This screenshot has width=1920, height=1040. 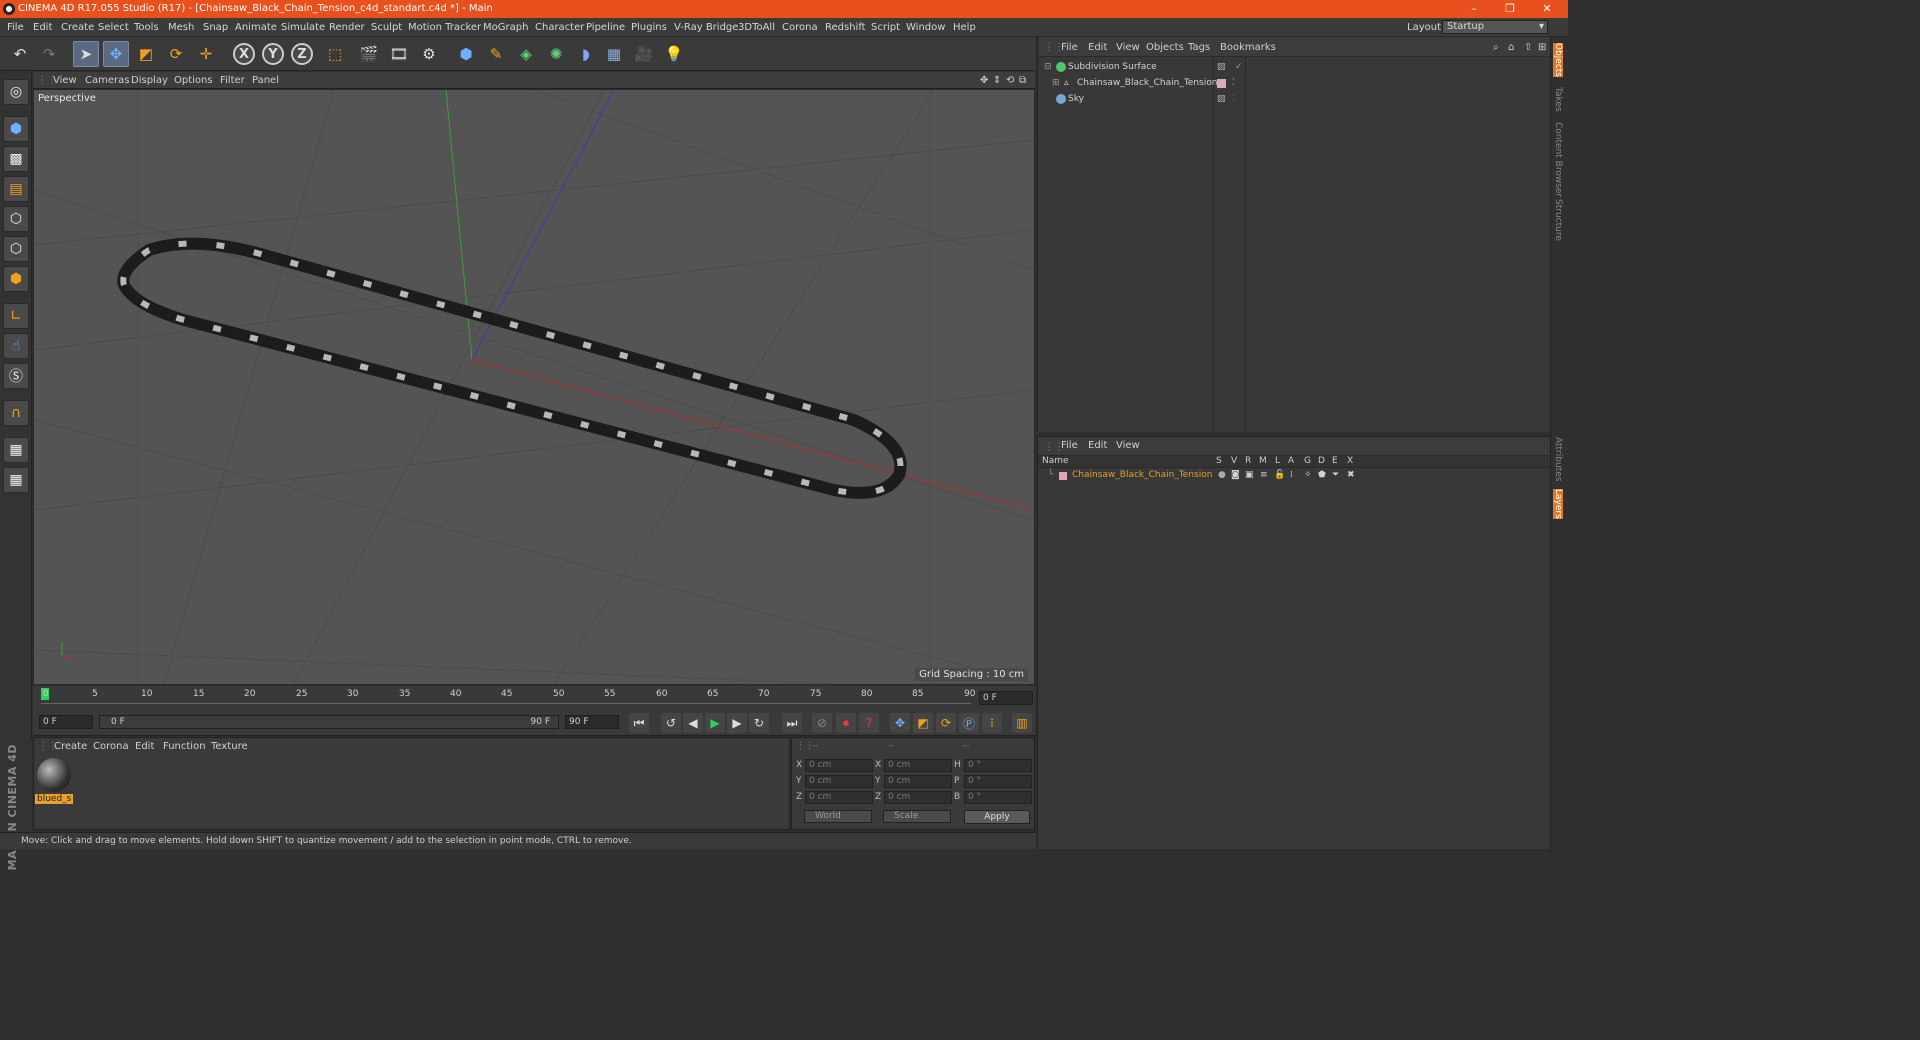 I want to click on material-menu-corona: Corona, so click(x=111, y=746).